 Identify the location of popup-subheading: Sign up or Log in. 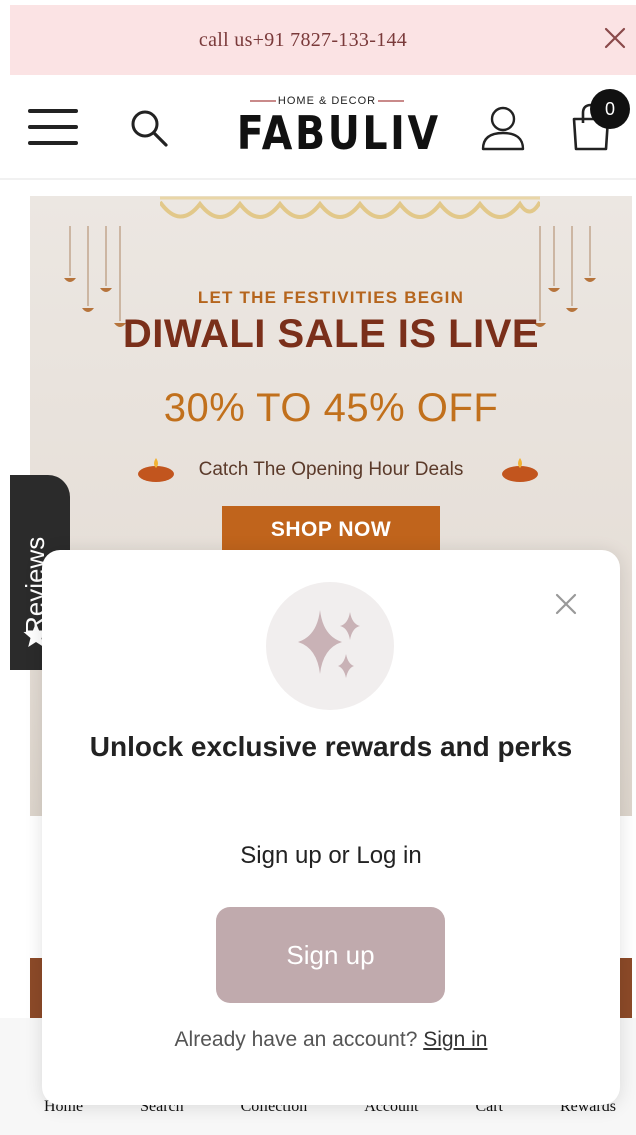
(331, 855).